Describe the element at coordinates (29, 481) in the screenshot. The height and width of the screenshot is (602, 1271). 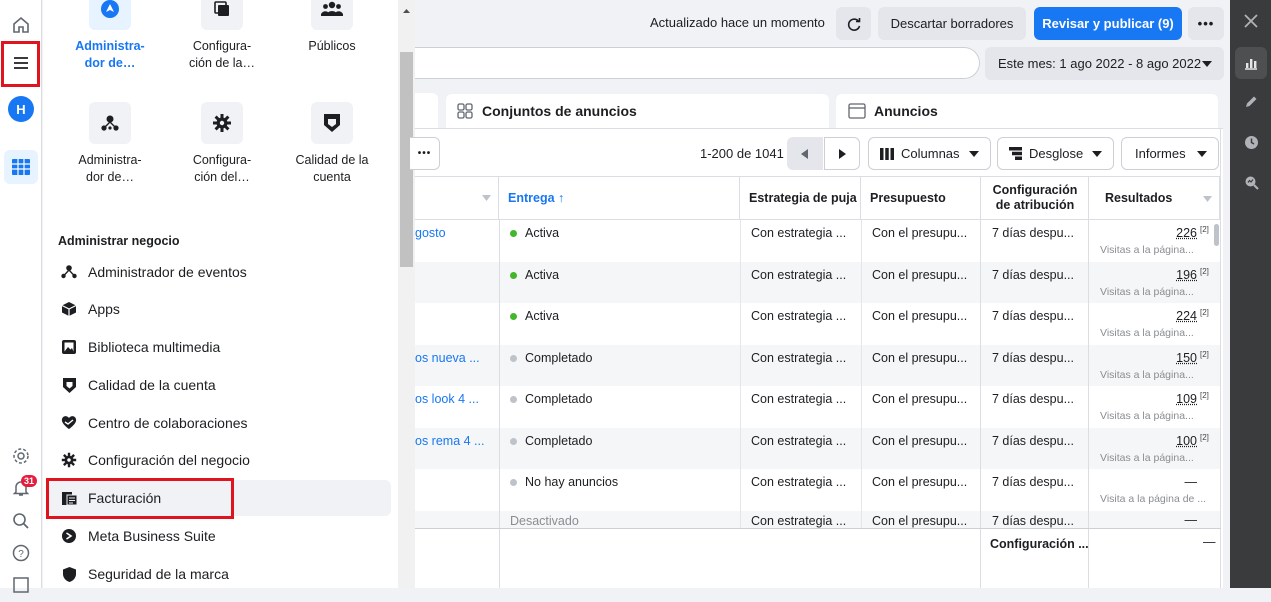
I see `notification-badge: 31` at that location.